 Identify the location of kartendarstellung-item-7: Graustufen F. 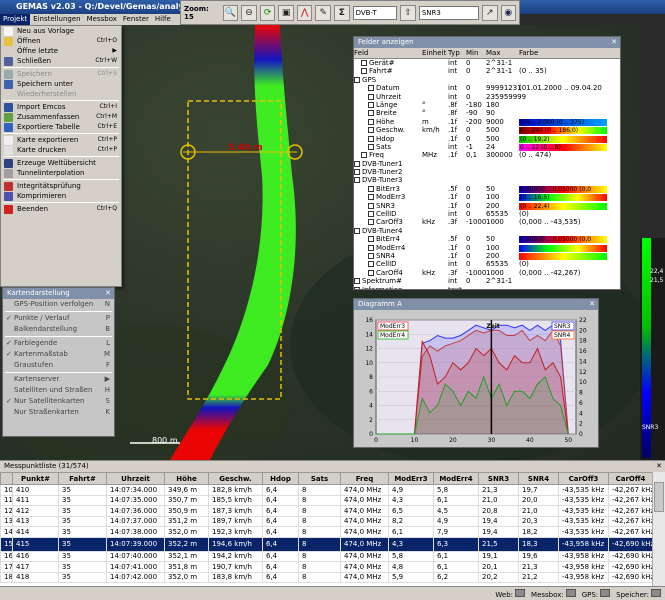
(58, 365).